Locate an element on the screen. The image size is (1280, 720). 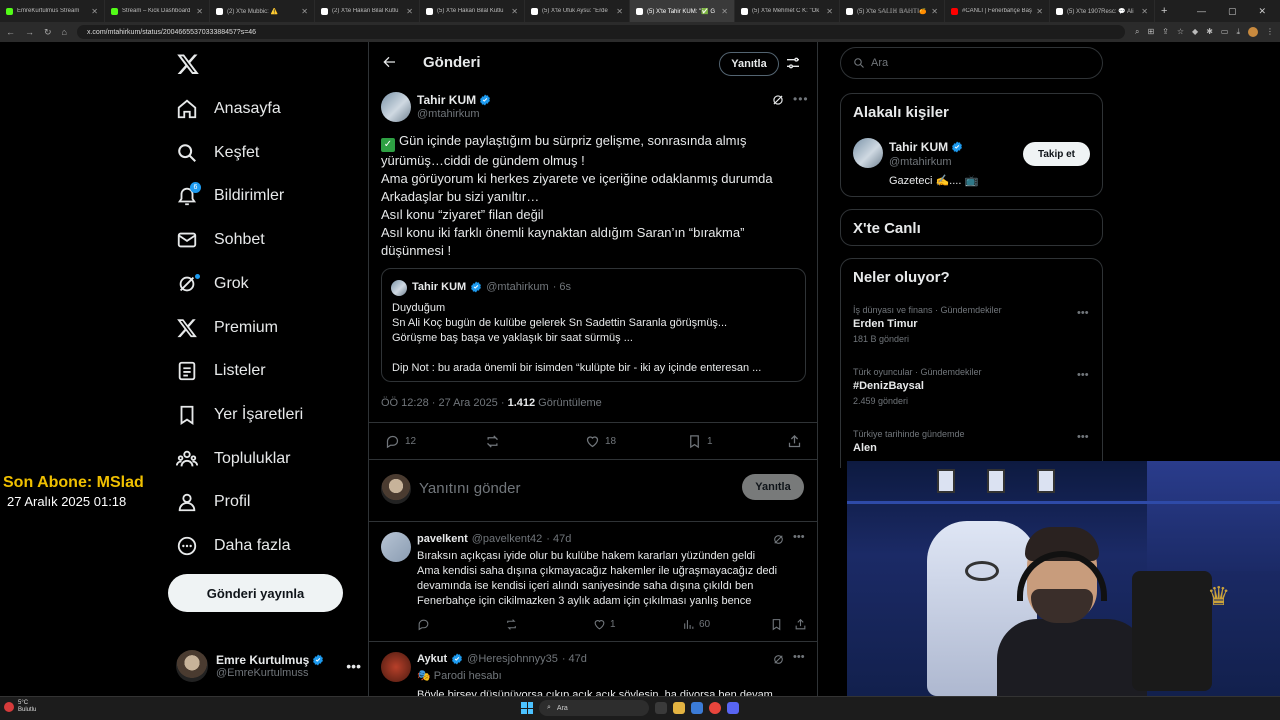
sidebar-item-keşfet: Keşfet is located at coordinates (217, 153).